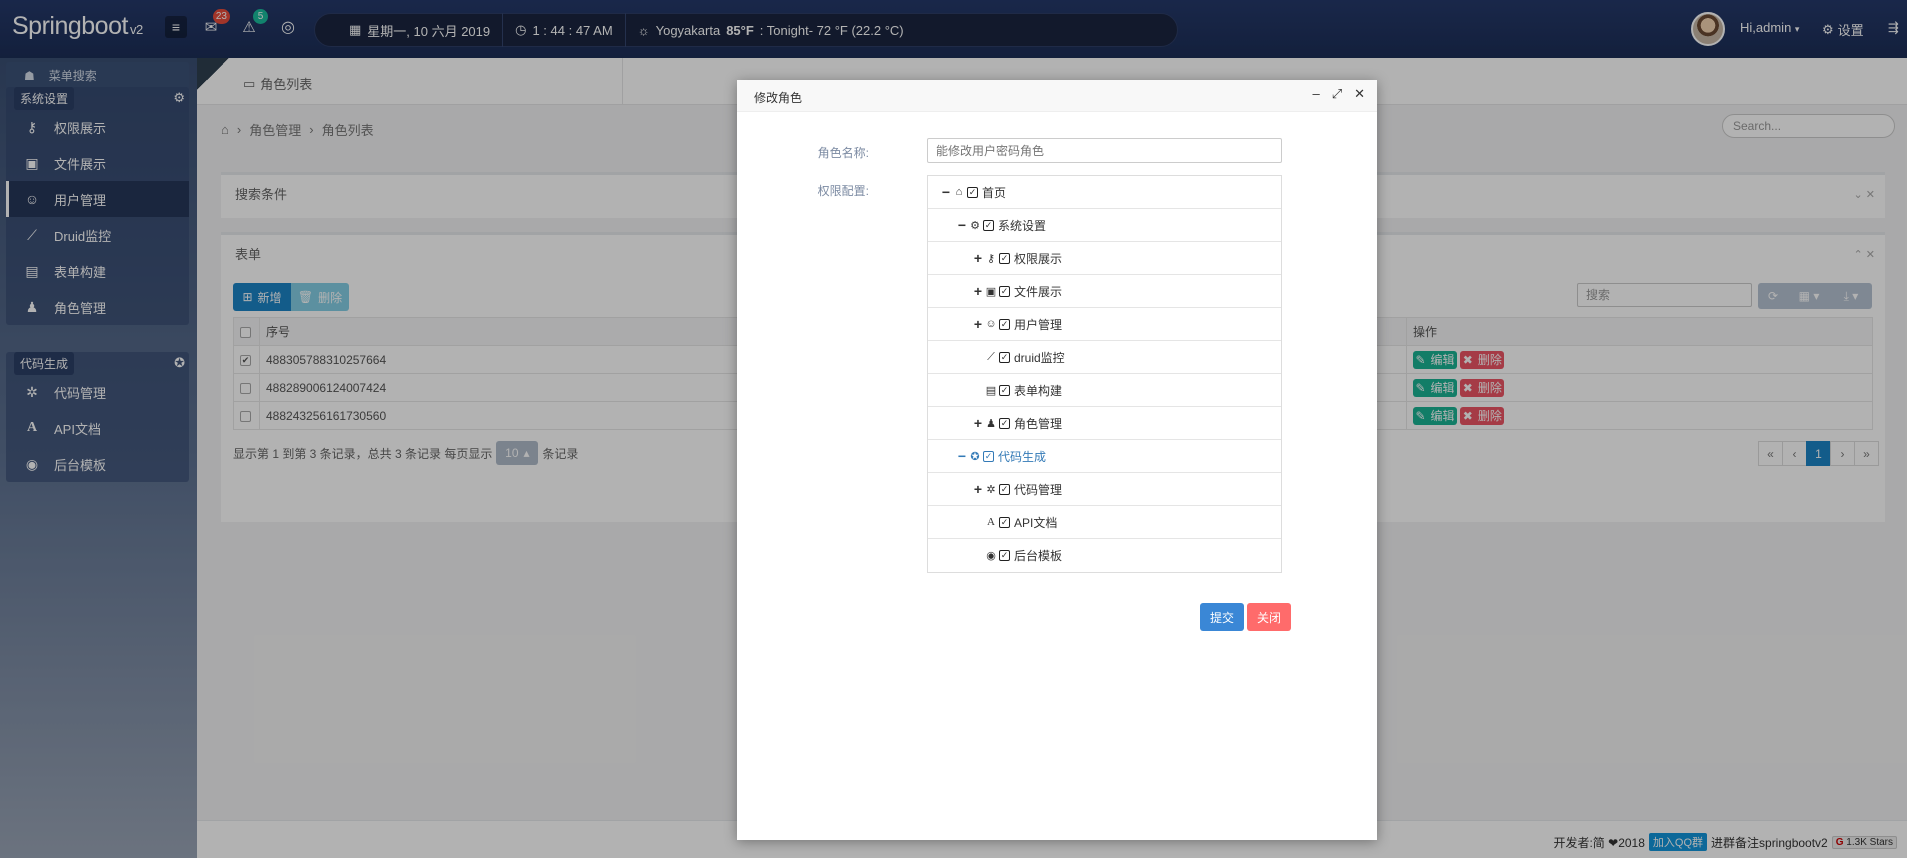 This screenshot has width=1907, height=858. What do you see at coordinates (1104, 456) in the screenshot?
I see `tree-node: − ✪ ✓ 代码生成` at bounding box center [1104, 456].